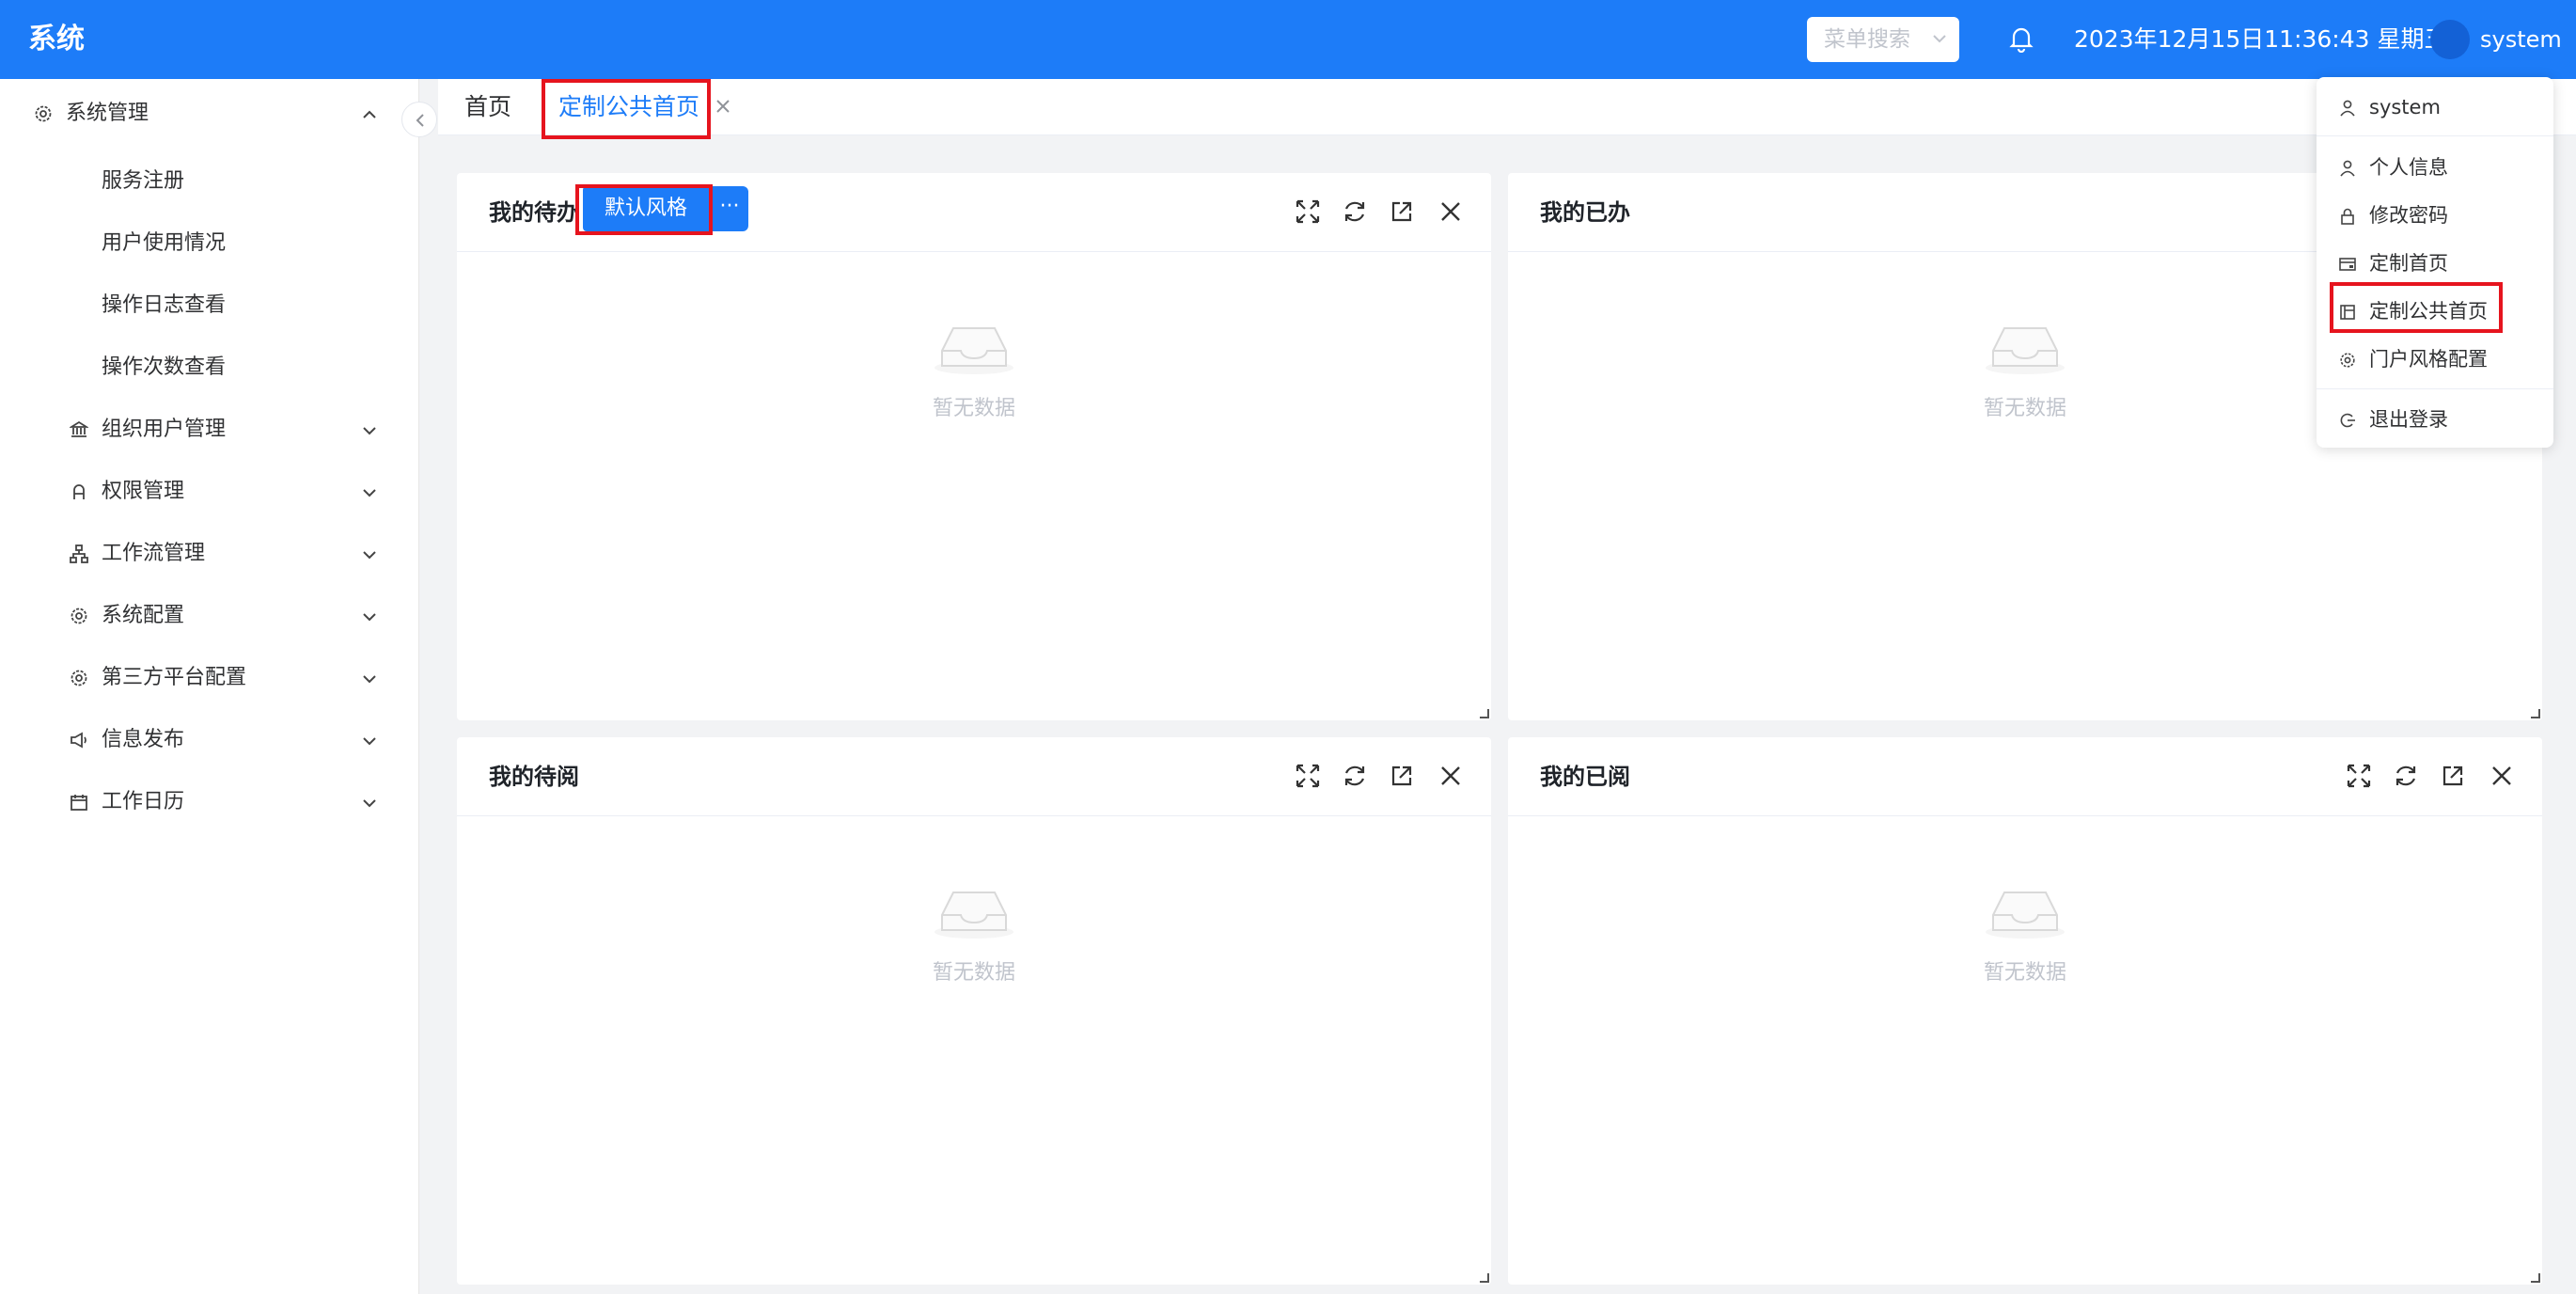 The image size is (2576, 1294). I want to click on menu-item-label: system, so click(2405, 107).